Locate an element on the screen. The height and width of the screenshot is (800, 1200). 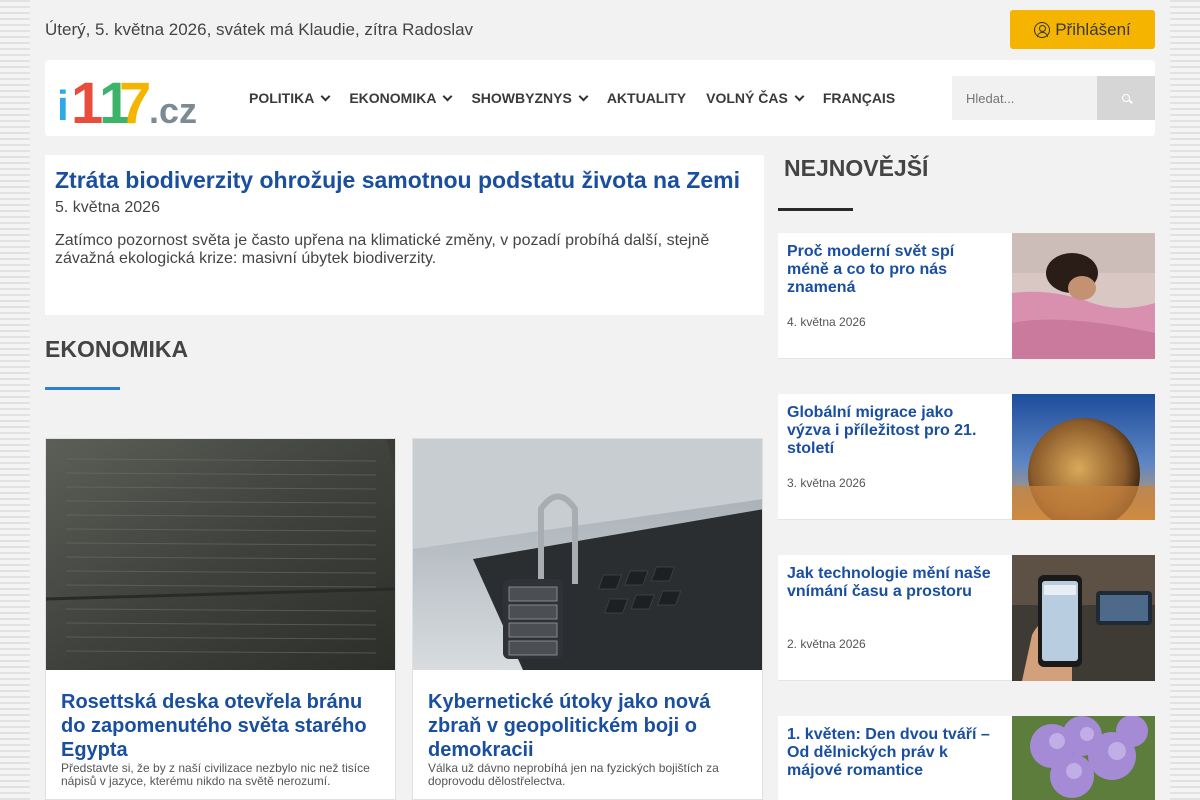
search-button is located at coordinates (1126, 98).